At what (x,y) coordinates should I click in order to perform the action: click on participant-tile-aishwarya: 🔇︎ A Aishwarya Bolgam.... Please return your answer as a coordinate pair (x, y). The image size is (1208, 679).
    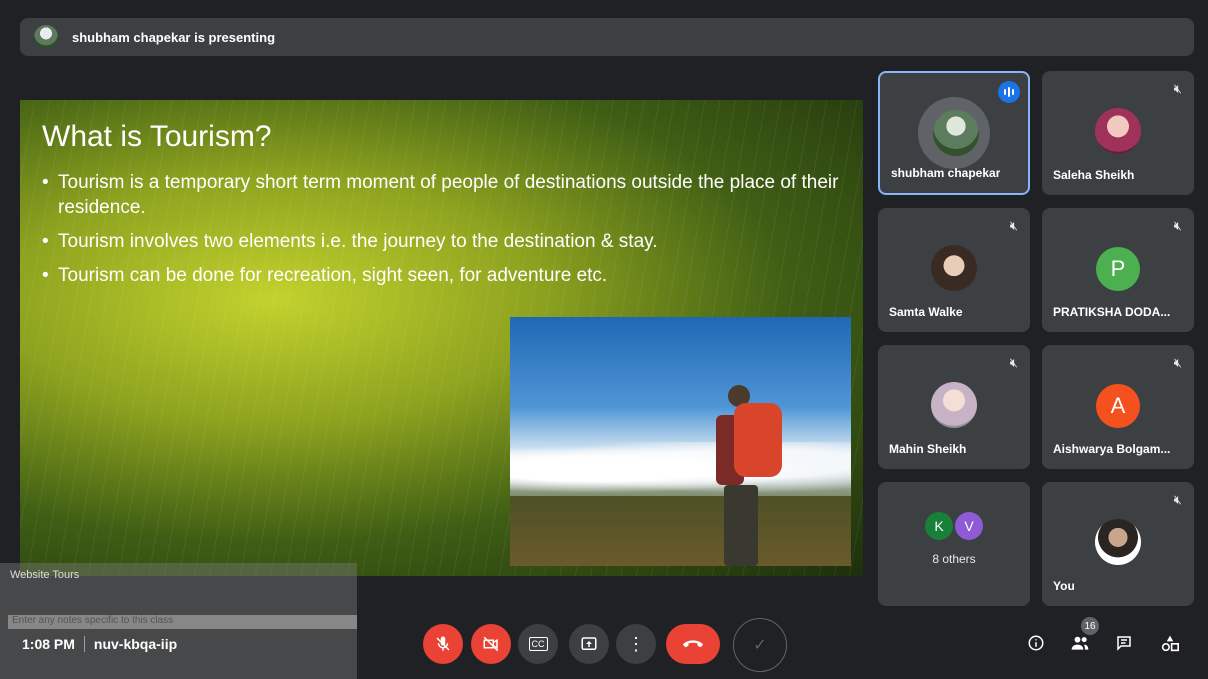
    Looking at the image, I should click on (1118, 407).